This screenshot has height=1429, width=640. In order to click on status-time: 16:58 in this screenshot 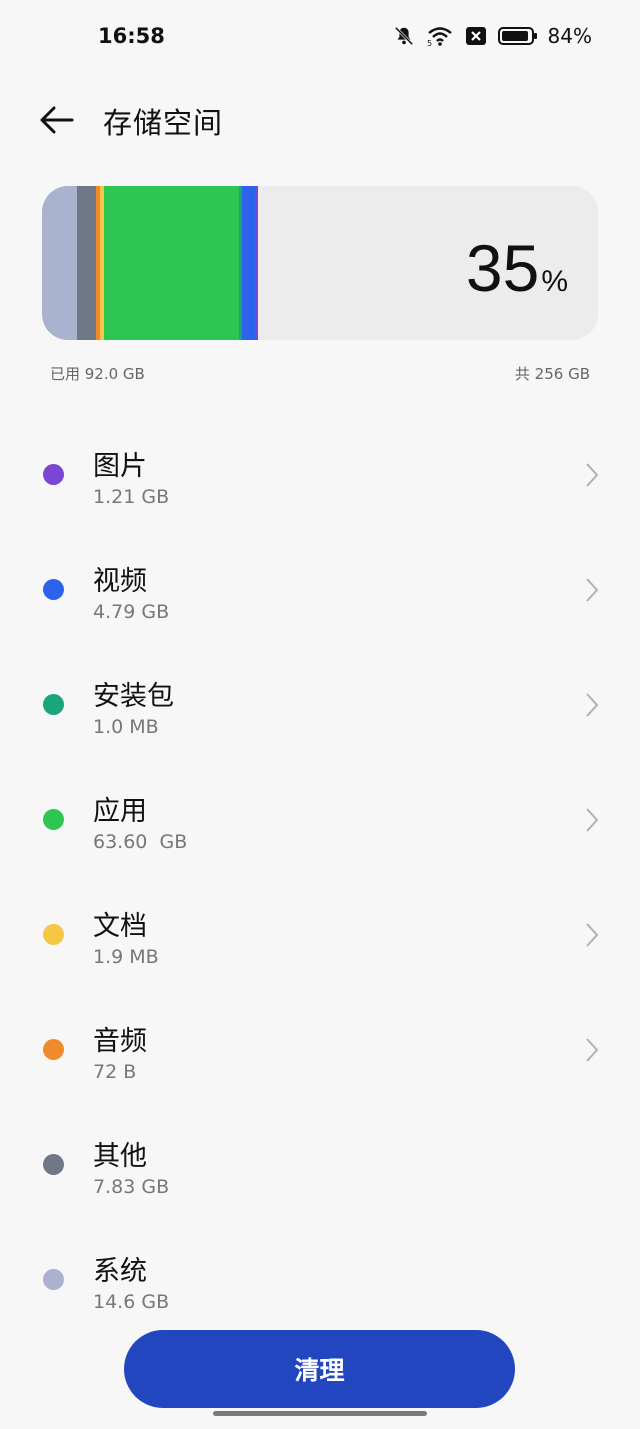, I will do `click(131, 36)`.